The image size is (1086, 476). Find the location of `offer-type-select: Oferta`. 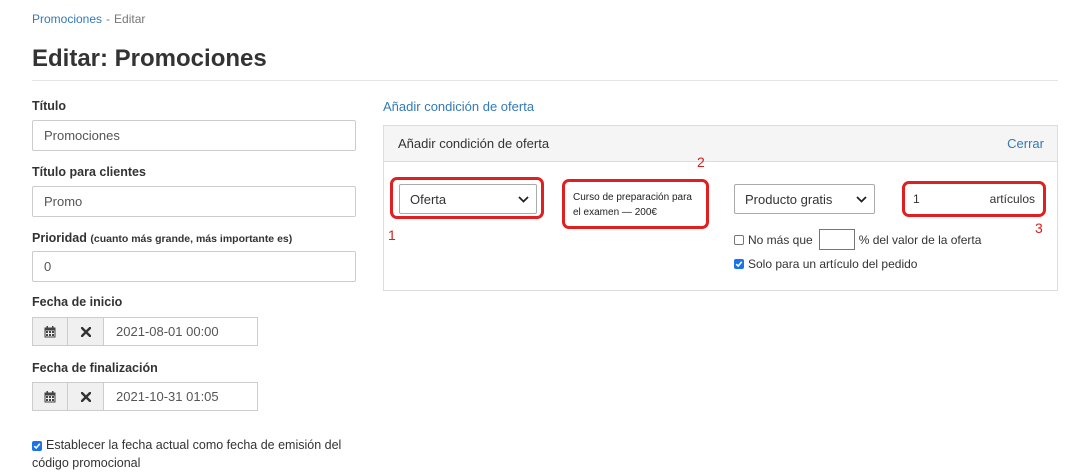

offer-type-select: Oferta is located at coordinates (468, 199).